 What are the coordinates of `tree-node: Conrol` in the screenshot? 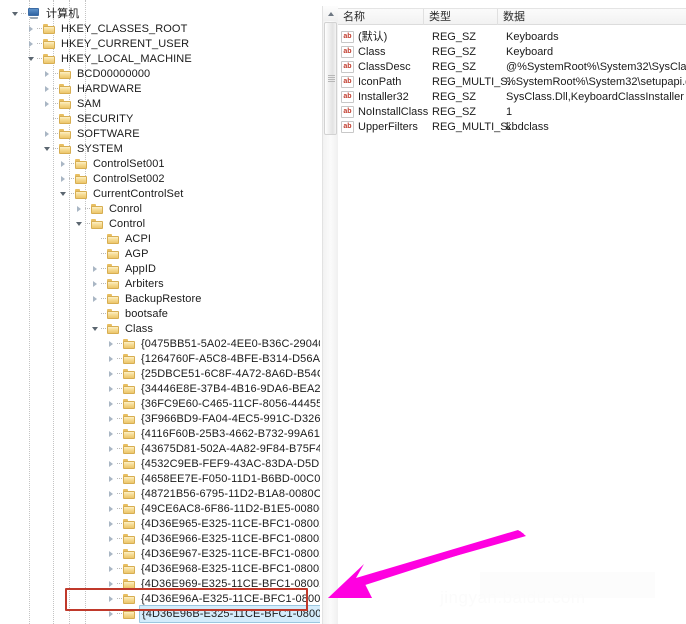 It's located at (72, 209).